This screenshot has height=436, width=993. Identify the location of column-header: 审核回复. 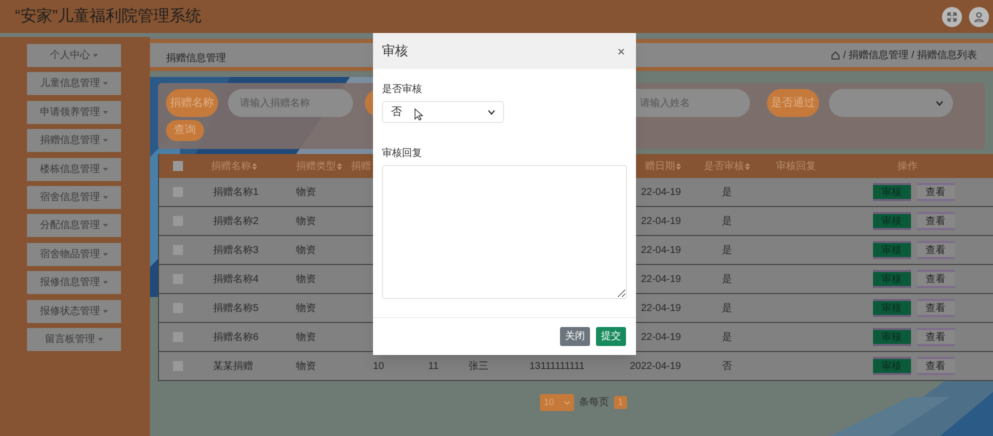
(796, 167).